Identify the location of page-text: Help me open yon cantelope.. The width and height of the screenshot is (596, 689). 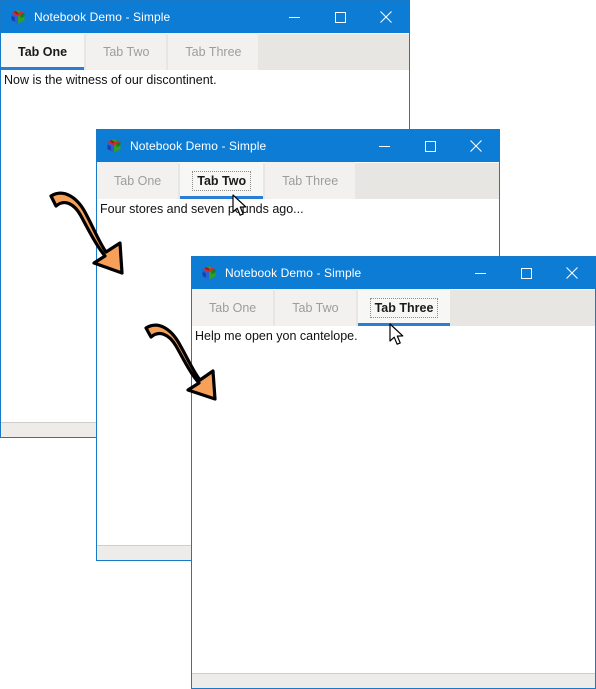
(276, 336).